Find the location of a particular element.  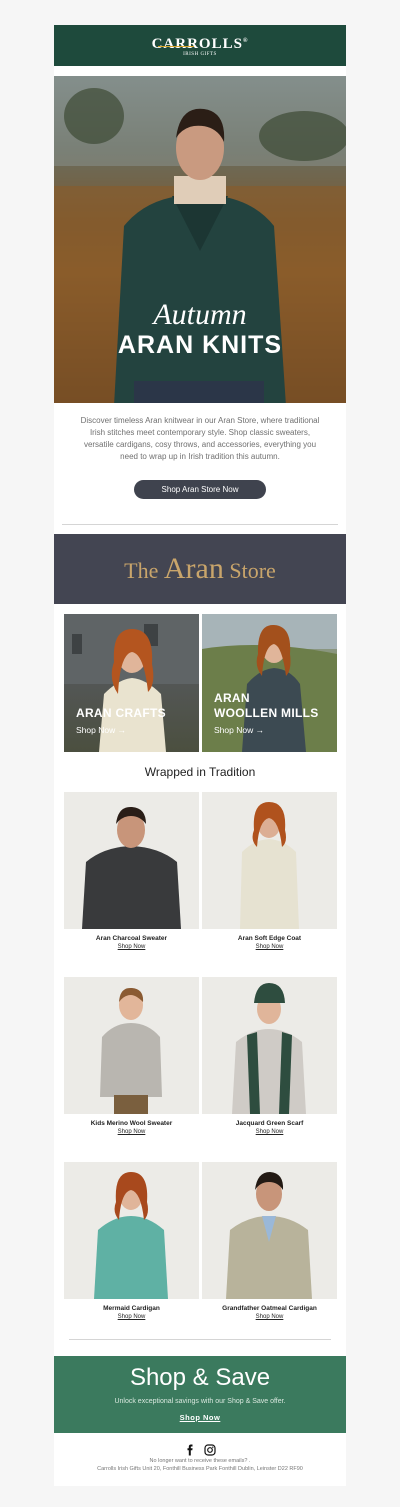

tile-title: ARAN CRAFTS is located at coordinates (121, 713).